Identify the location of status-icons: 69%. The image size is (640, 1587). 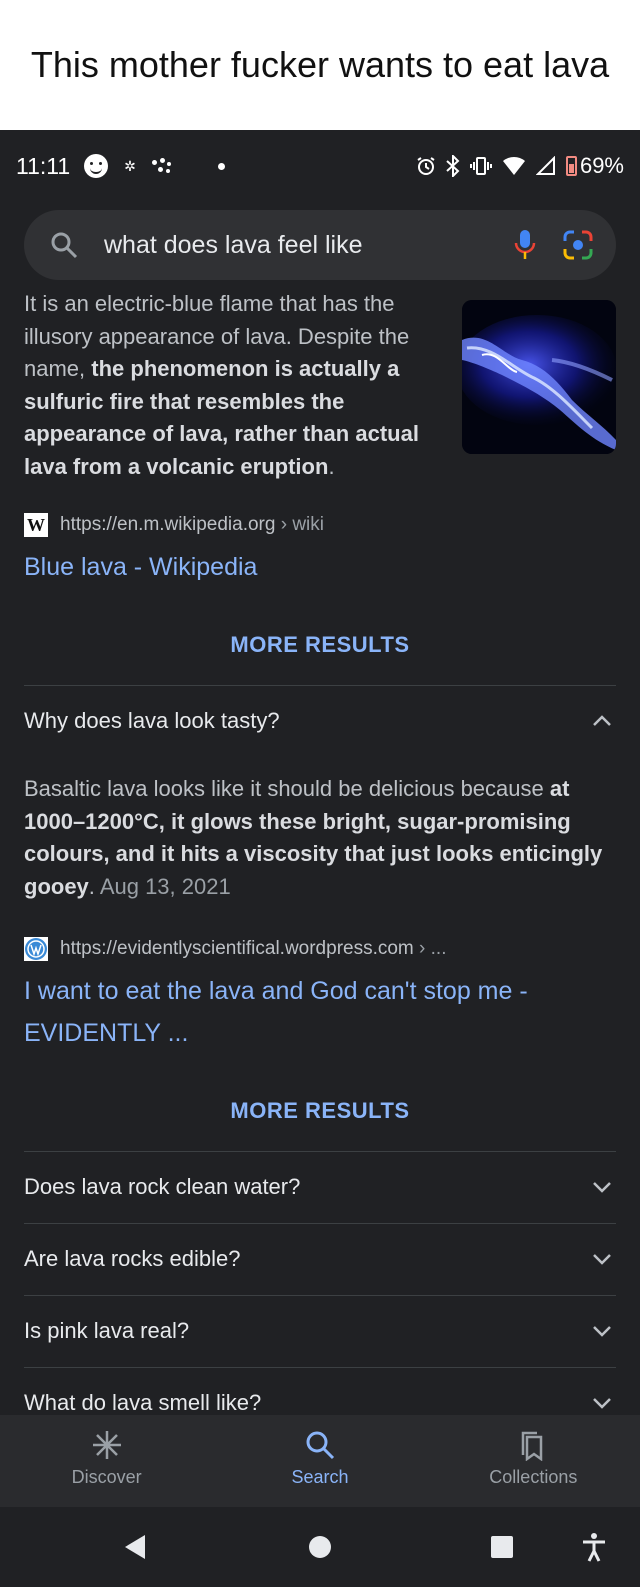
(520, 166).